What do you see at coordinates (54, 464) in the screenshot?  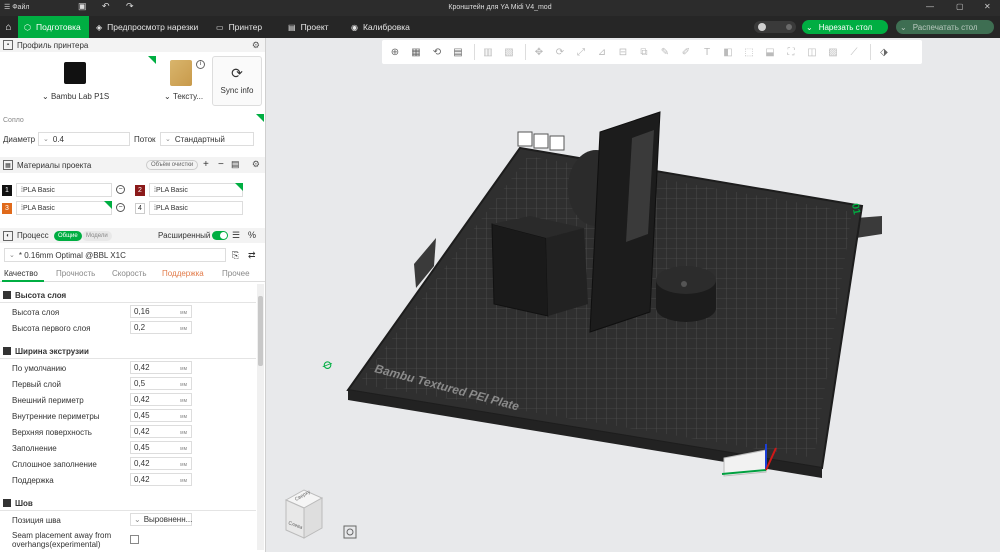 I see `extrusion-solid-infill-label: Сплошное заполнение` at bounding box center [54, 464].